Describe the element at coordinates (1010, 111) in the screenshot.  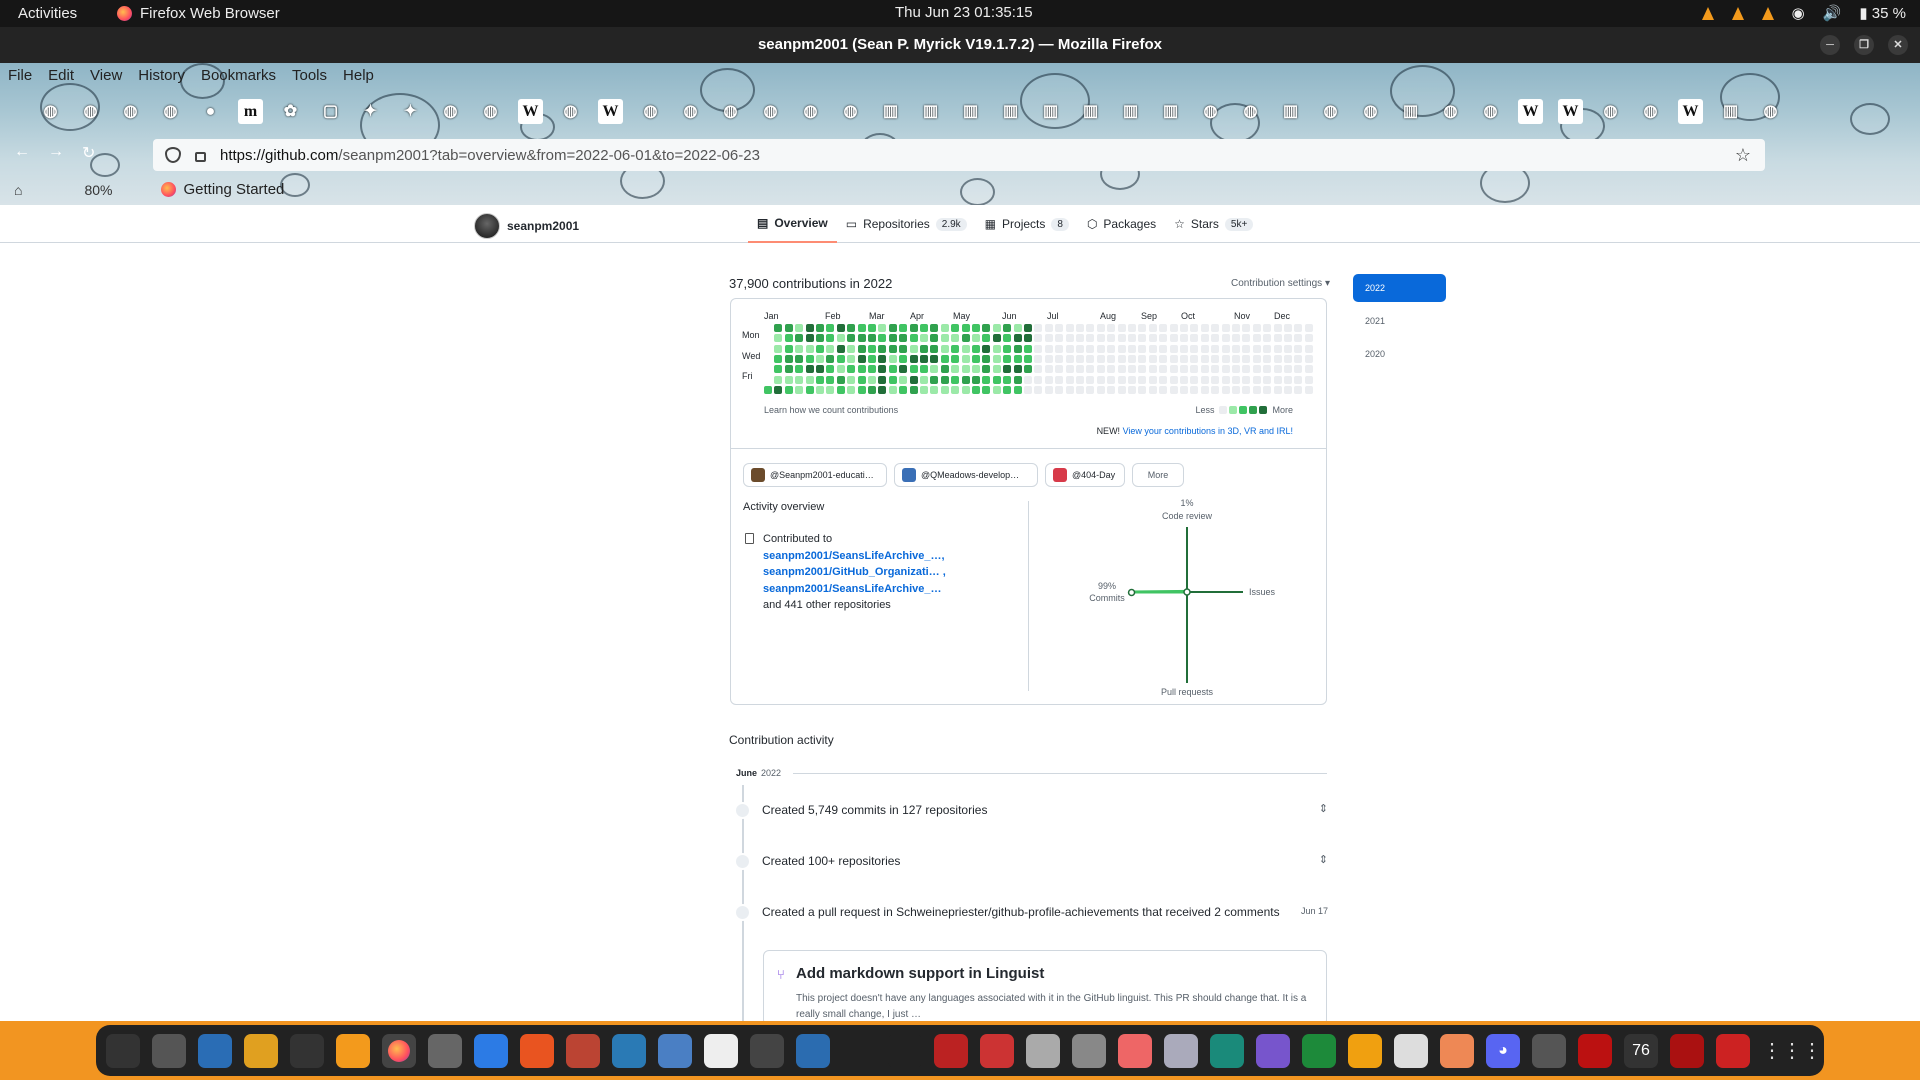
I see `archive-icon: ▥` at that location.